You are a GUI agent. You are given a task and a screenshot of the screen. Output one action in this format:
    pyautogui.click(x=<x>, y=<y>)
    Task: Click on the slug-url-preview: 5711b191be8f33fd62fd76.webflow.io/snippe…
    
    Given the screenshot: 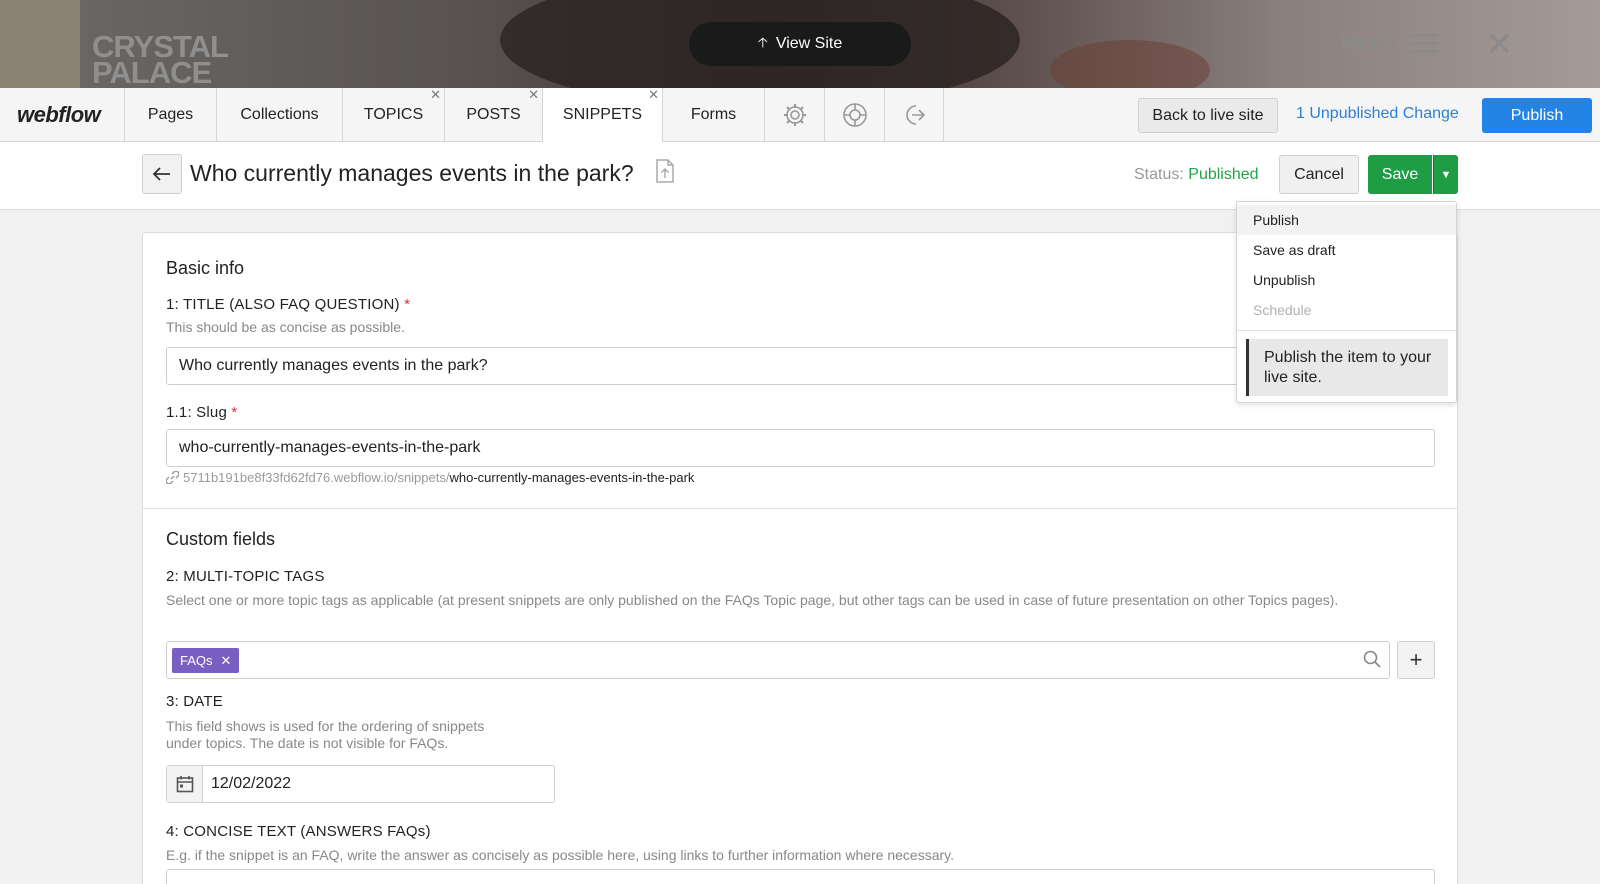 What is the action you would take?
    pyautogui.click(x=430, y=477)
    